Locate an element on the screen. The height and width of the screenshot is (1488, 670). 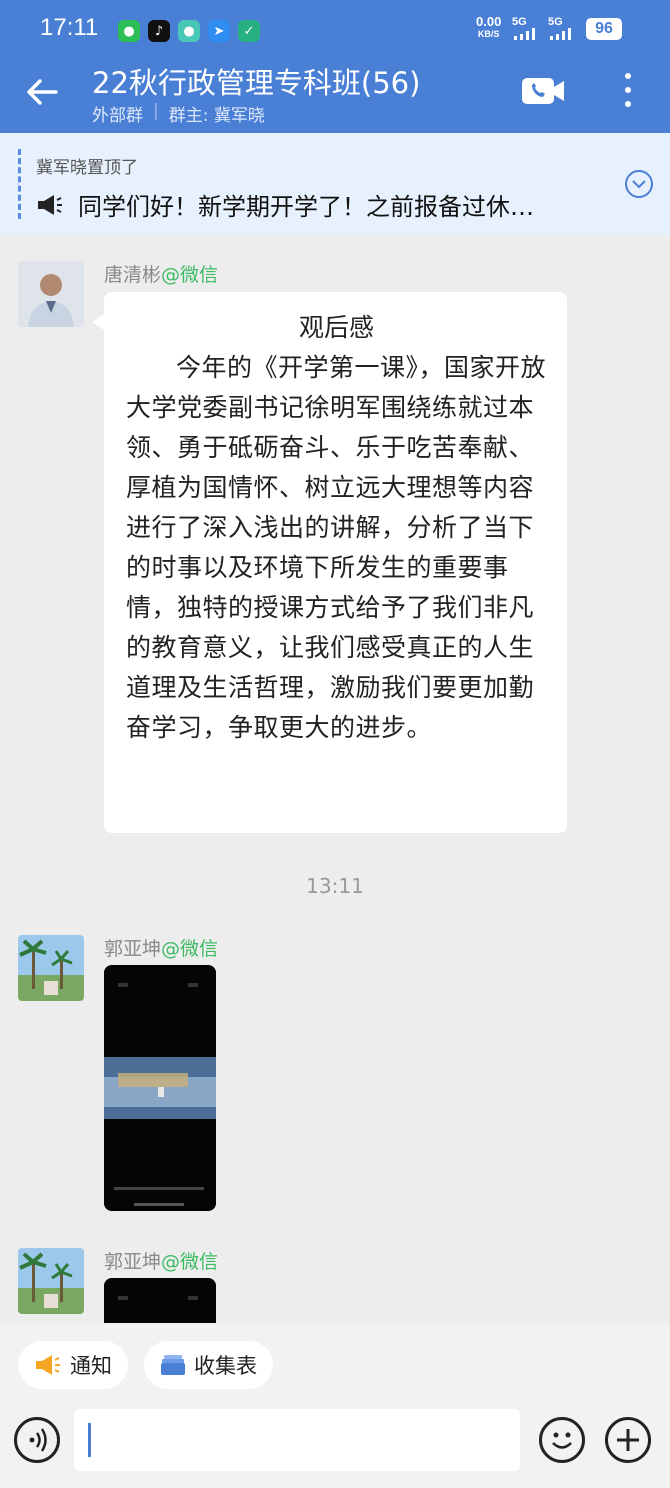
notice-button: 通知 is located at coordinates (73, 1365).